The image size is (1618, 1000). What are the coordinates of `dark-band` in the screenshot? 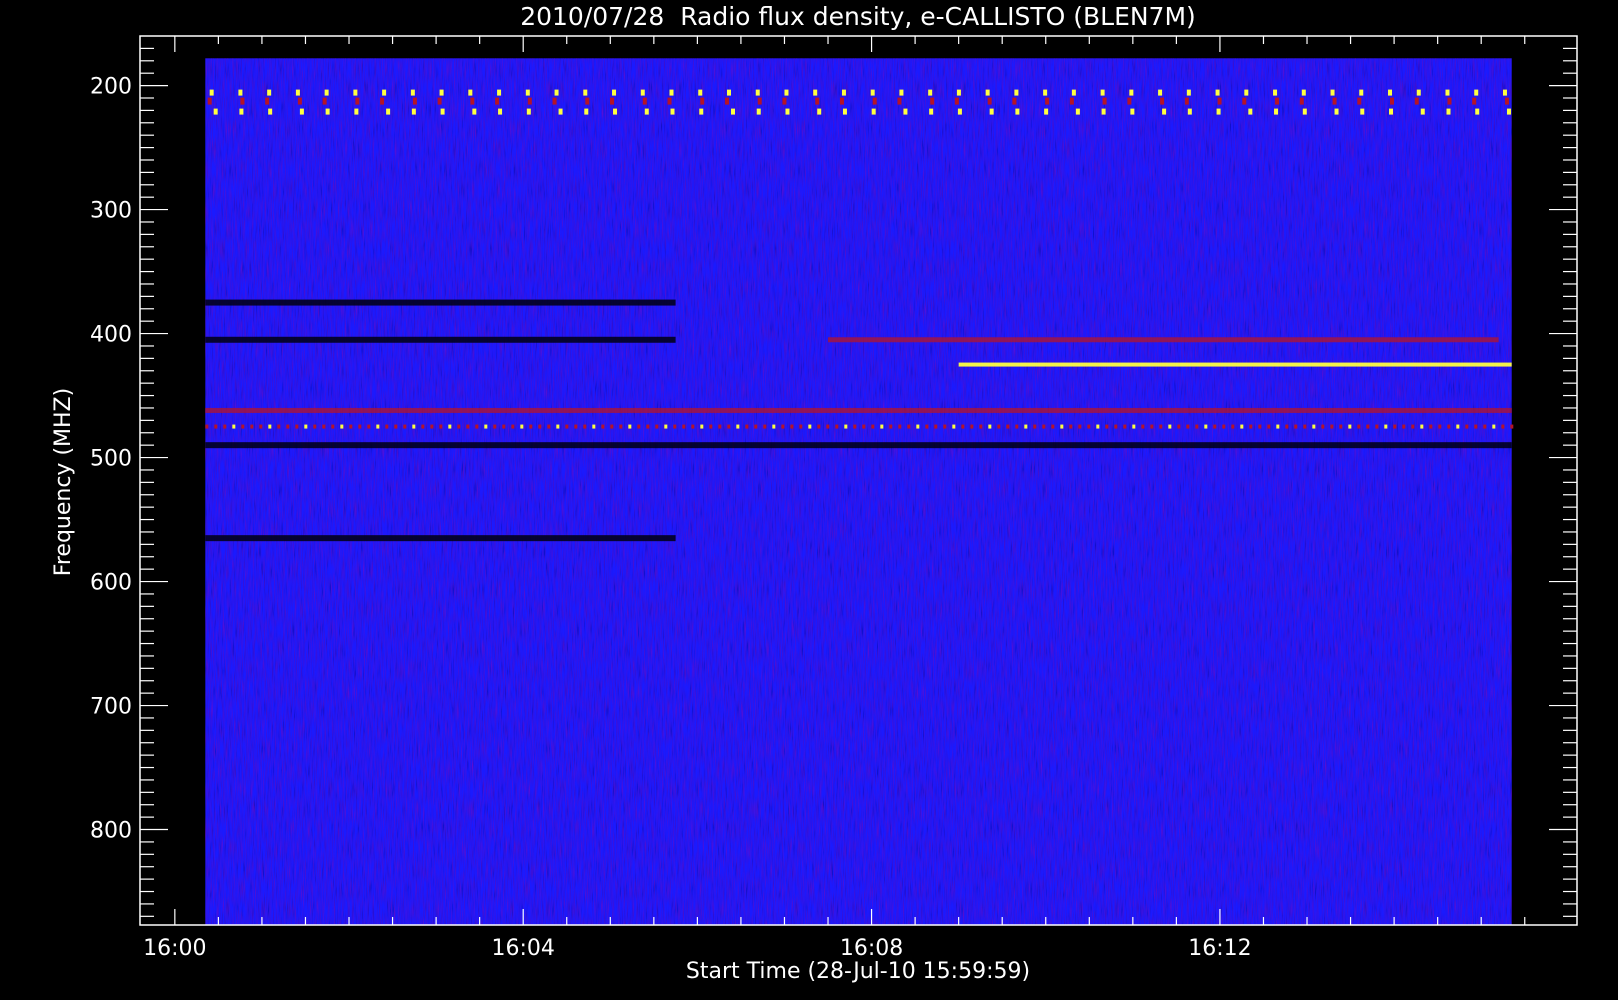 It's located at (858, 445).